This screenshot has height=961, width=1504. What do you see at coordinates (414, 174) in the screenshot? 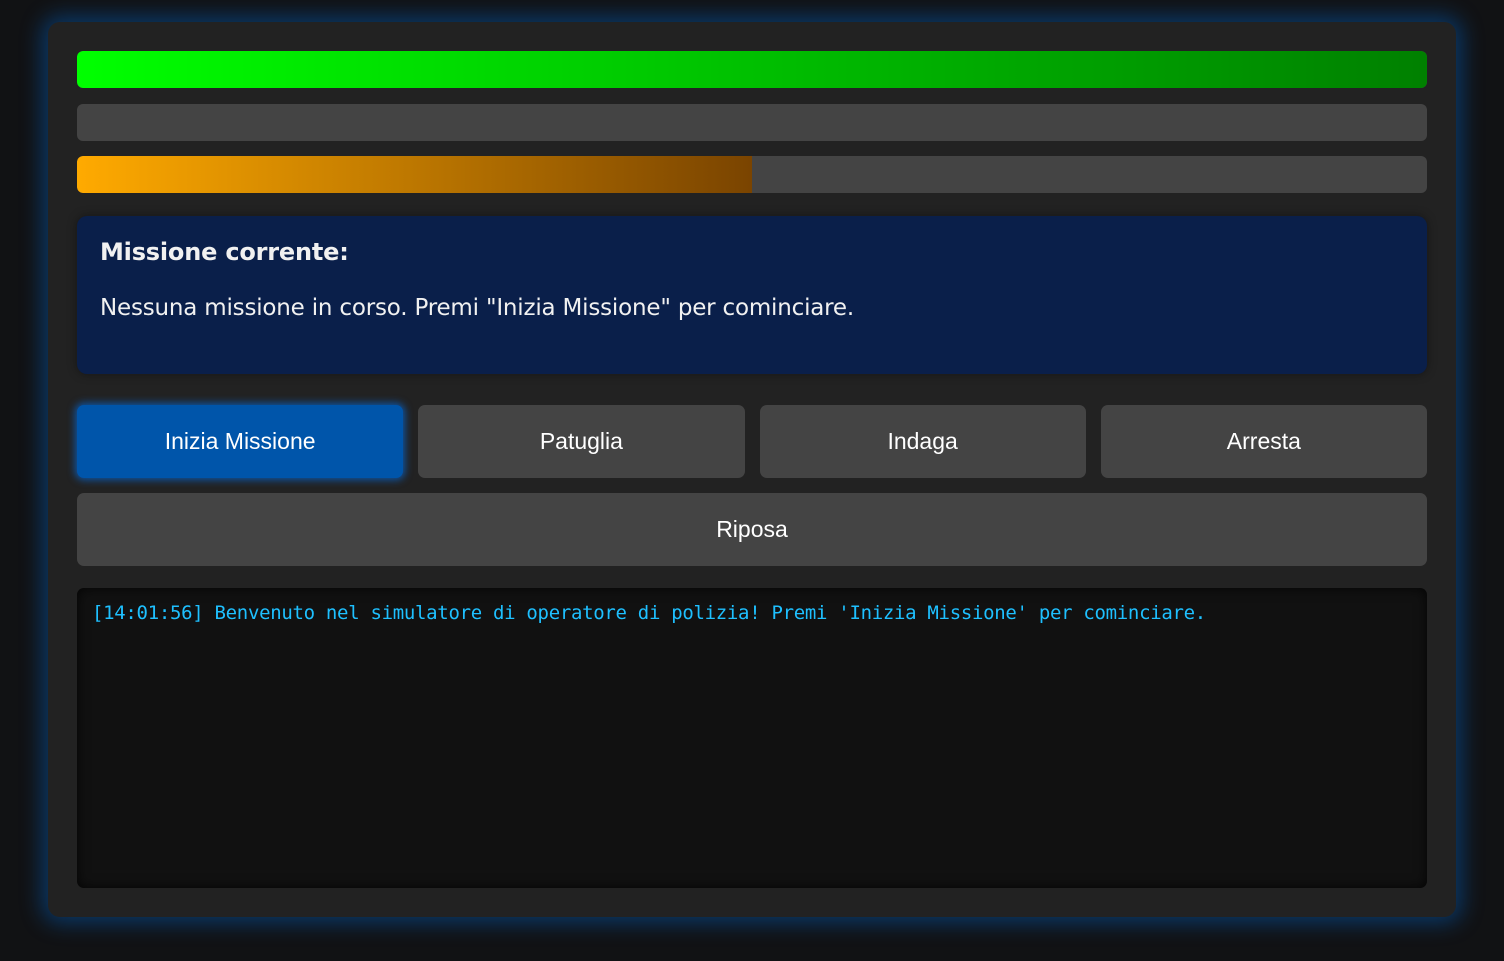
I see `experience-bar-fill` at bounding box center [414, 174].